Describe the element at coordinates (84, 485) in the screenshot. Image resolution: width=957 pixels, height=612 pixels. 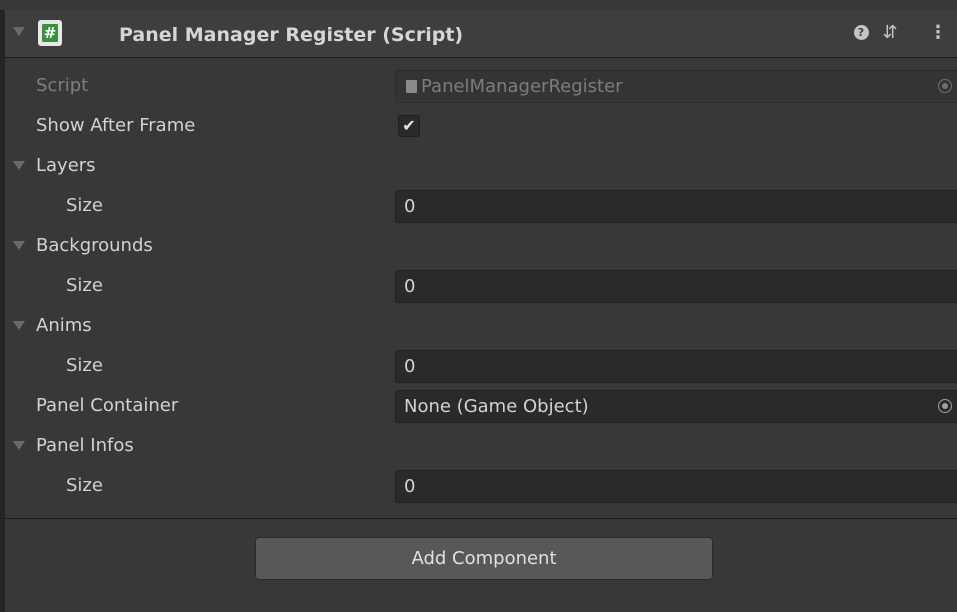
I see `panel-infos-size-label: Size` at that location.